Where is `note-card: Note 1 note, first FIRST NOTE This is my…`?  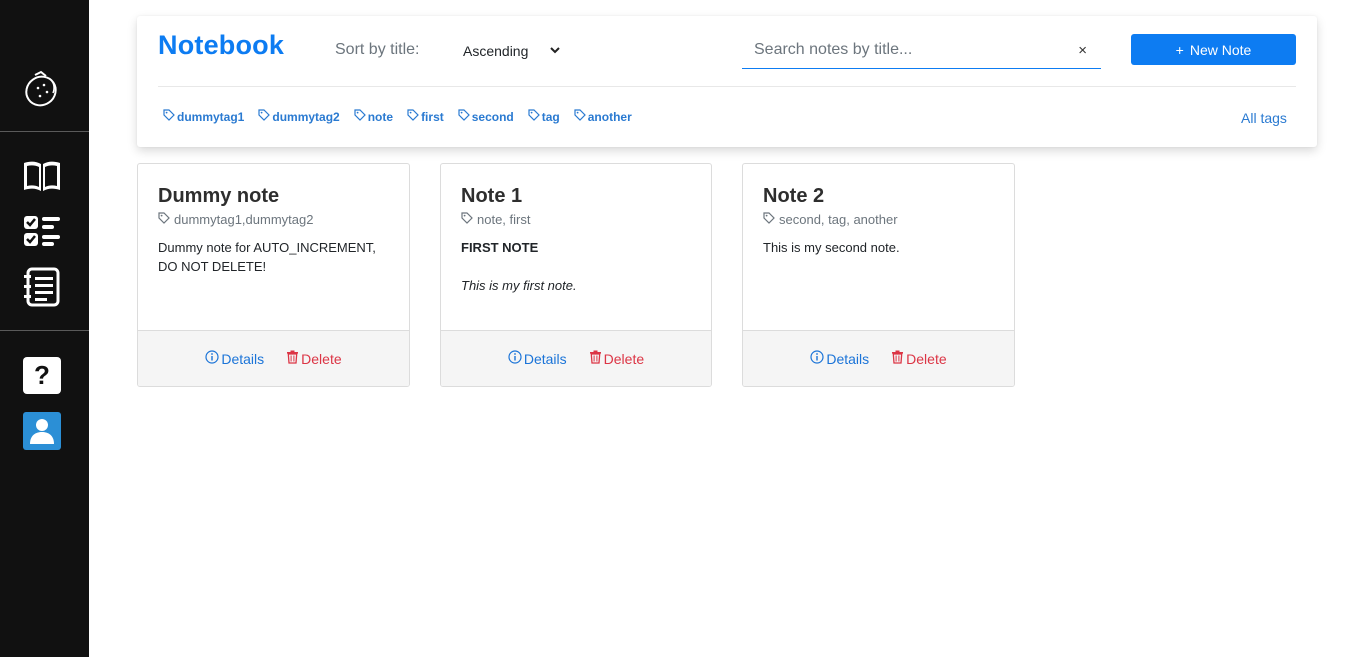 note-card: Note 1 note, first FIRST NOTE This is my… is located at coordinates (576, 275).